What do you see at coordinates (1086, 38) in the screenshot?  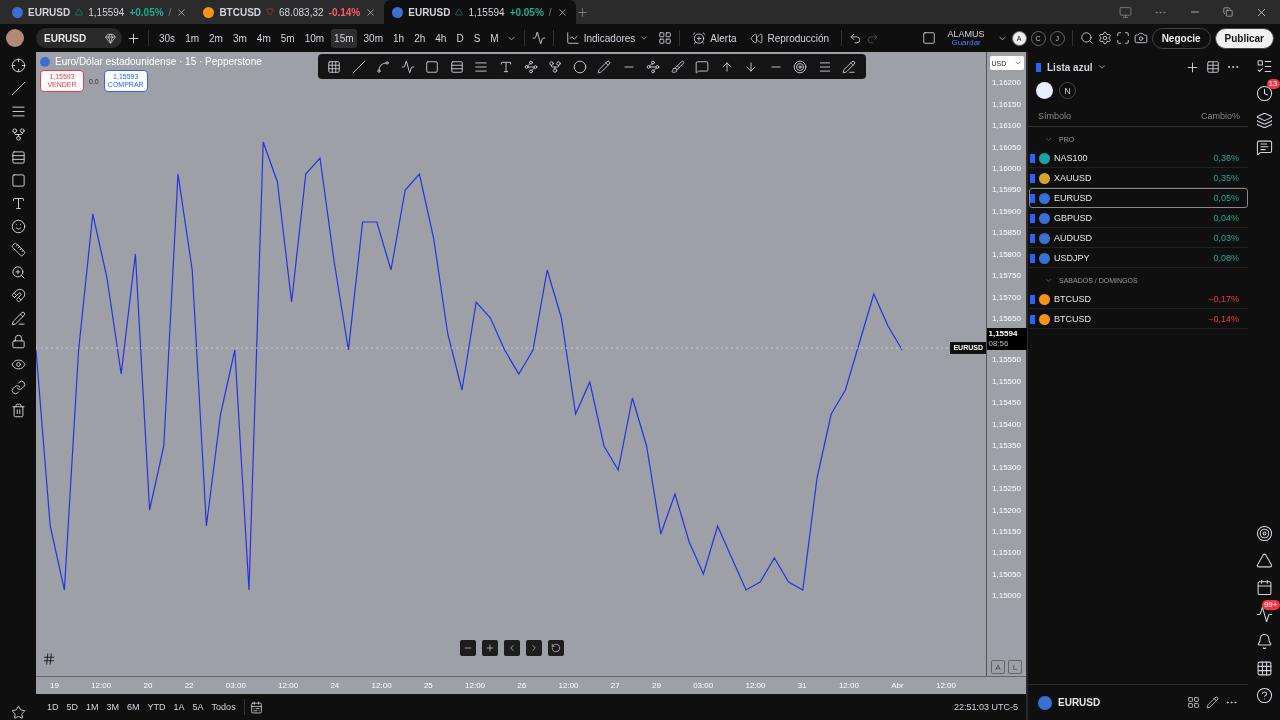 I see `search-icon` at bounding box center [1086, 38].